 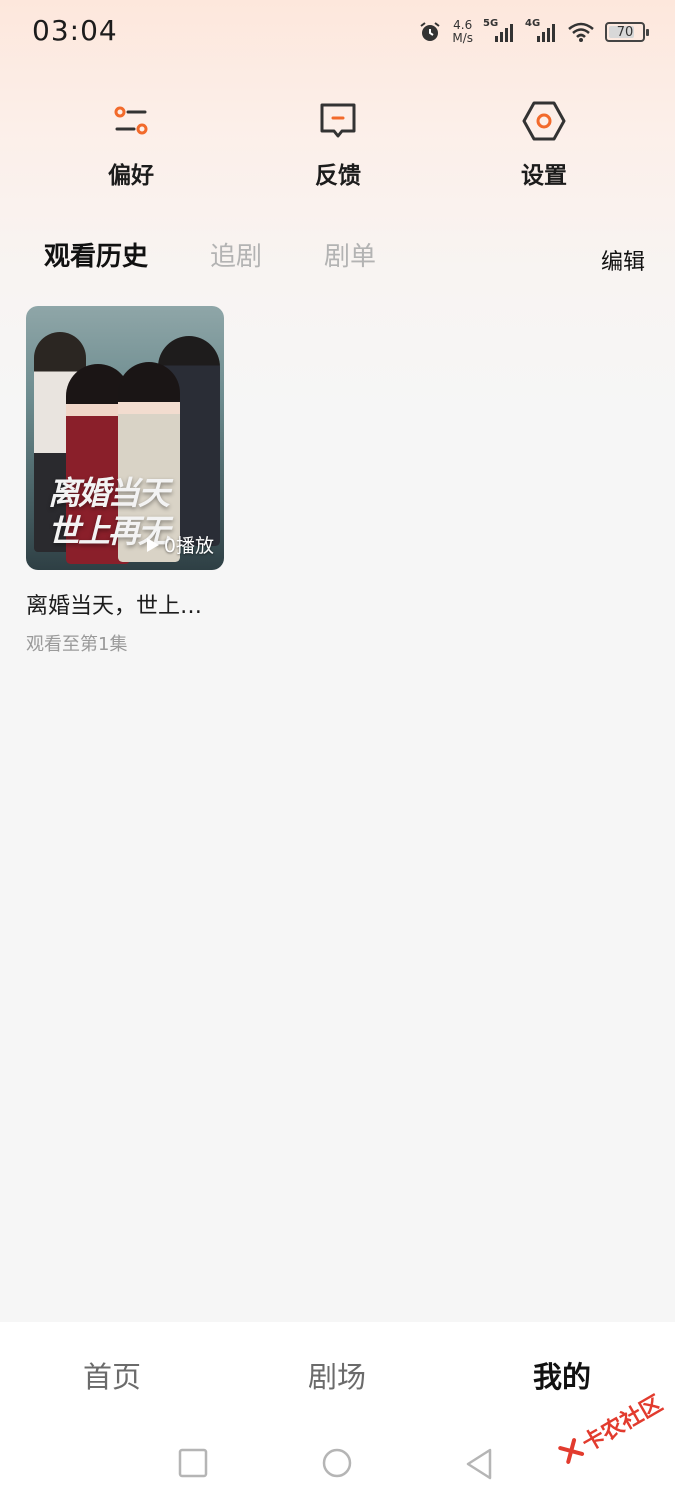 I want to click on play-icon, so click(x=152, y=544).